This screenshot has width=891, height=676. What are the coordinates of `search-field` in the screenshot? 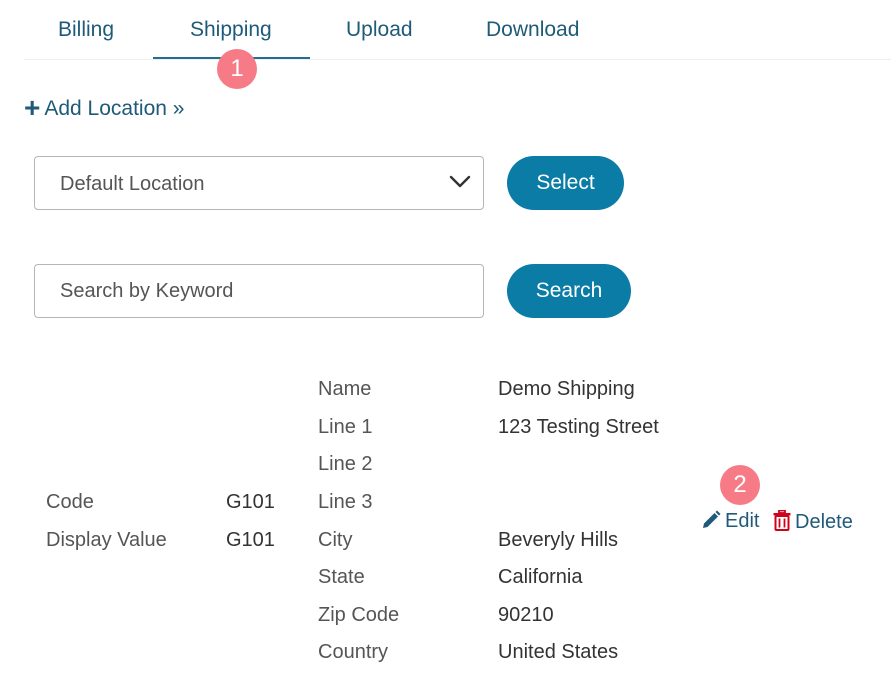 It's located at (259, 291).